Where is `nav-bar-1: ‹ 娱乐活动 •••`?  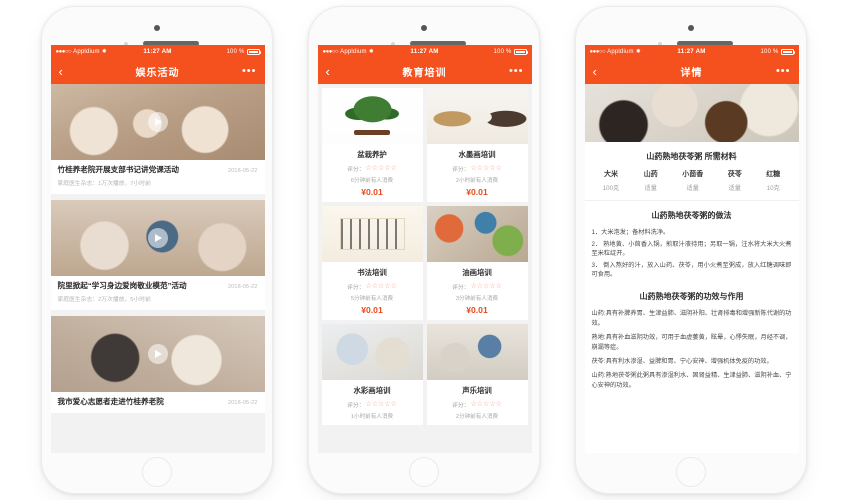 nav-bar-1: ‹ 娱乐活动 ••• is located at coordinates (157, 71).